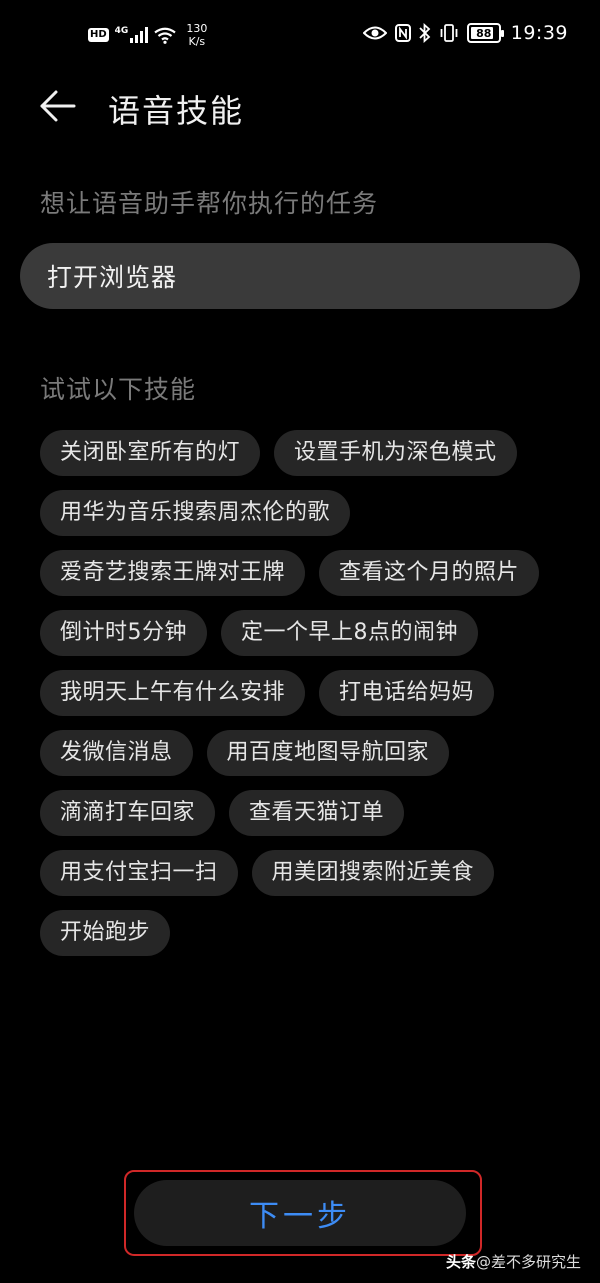 Image resolution: width=600 pixels, height=1283 pixels. I want to click on status-bar-right: 88 19:39, so click(465, 33).